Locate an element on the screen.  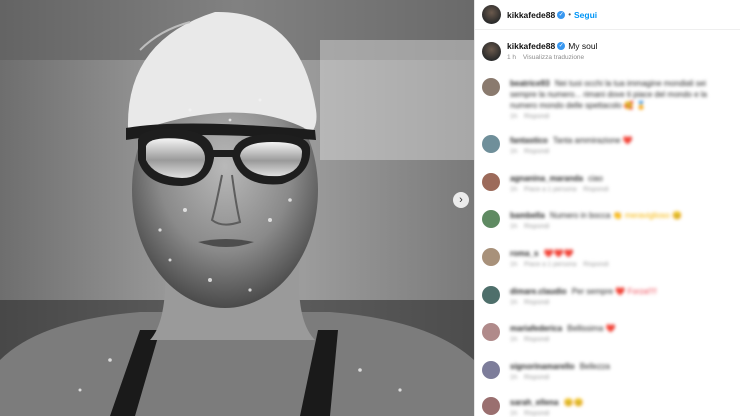
comment-emoji: ❤️ Forza!!!! is located at coordinates (636, 291).